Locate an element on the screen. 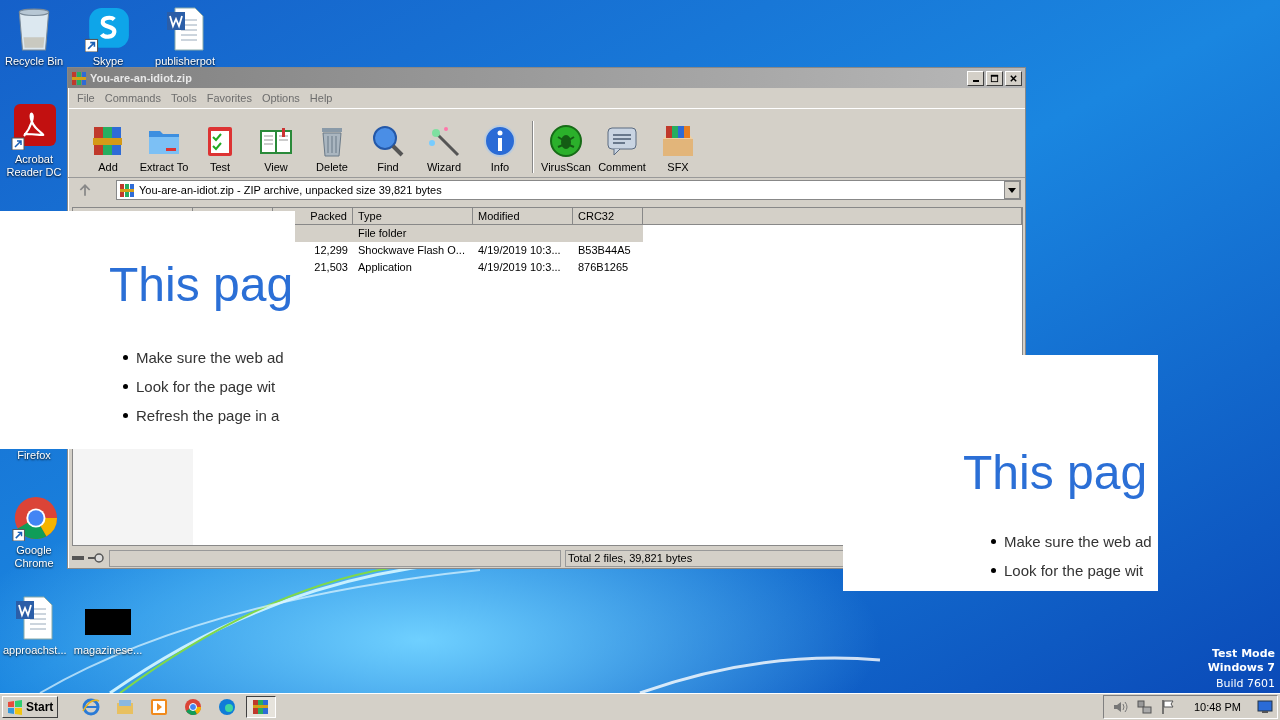 The width and height of the screenshot is (1280, 720). error-tip: Refresh the page in a is located at coordinates (208, 415).